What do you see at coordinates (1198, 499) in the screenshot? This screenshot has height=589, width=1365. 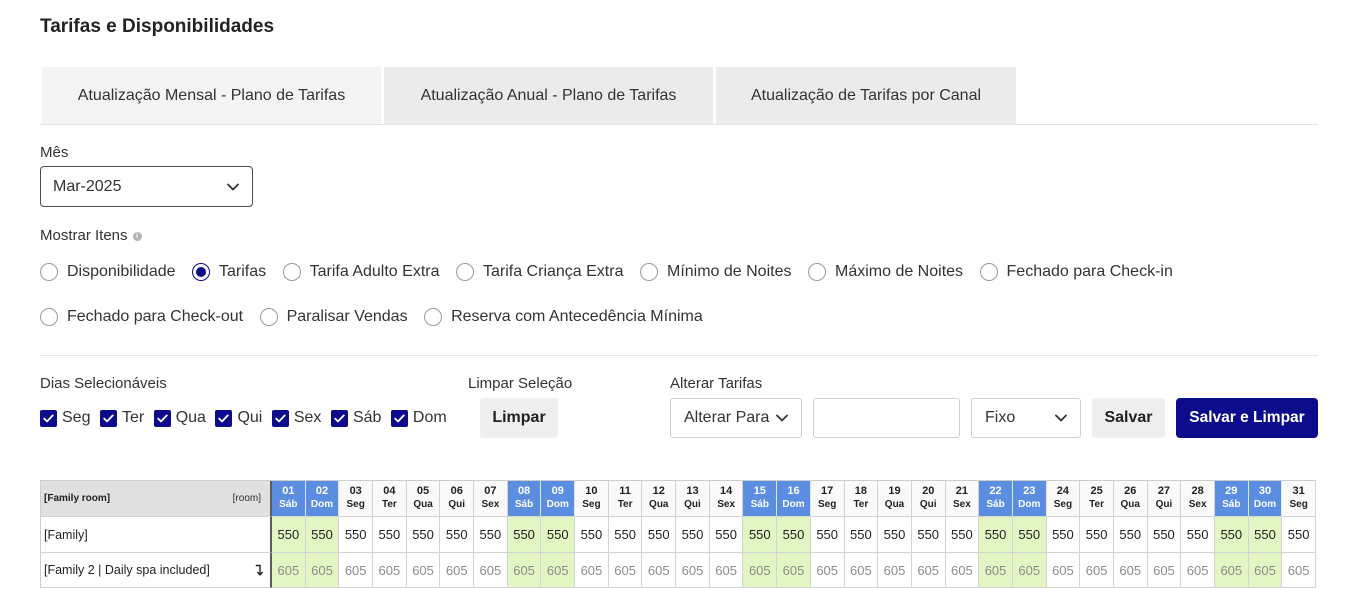 I see `date-header-28: 28 Sex` at bounding box center [1198, 499].